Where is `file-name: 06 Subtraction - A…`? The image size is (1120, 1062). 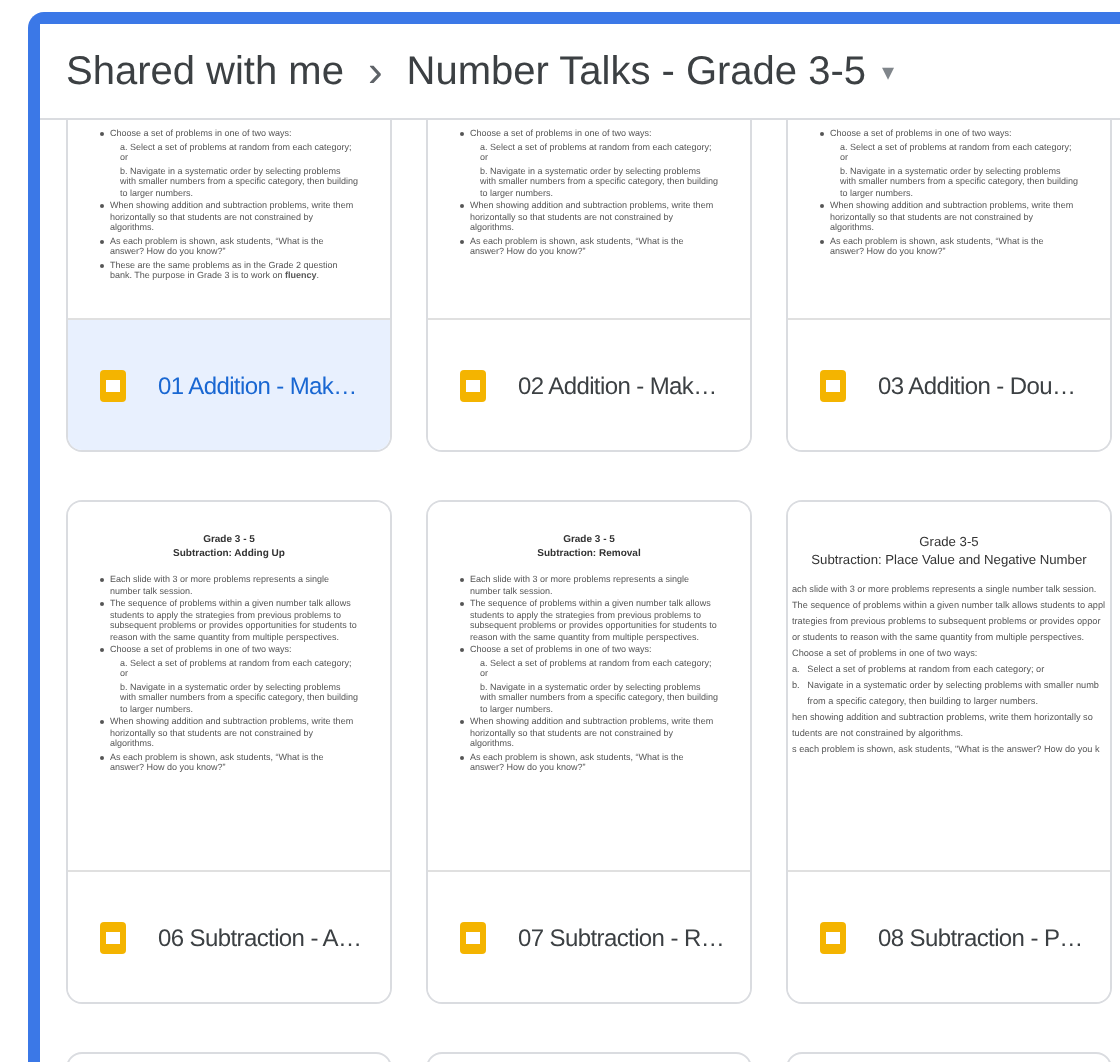 file-name: 06 Subtraction - A… is located at coordinates (260, 938).